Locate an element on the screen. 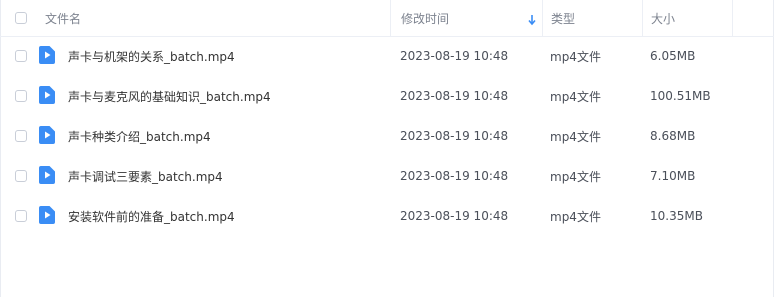 The height and width of the screenshot is (297, 774). column-header-spacer is located at coordinates (752, 18).